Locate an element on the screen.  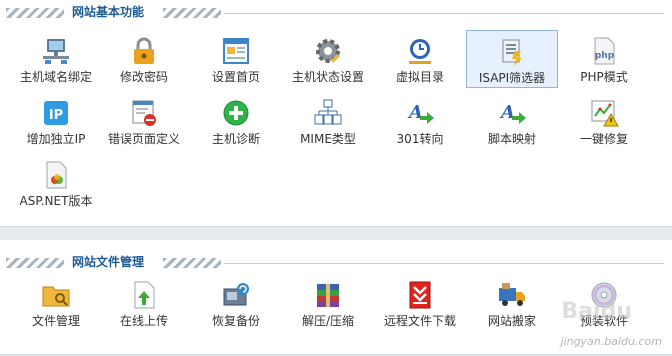
item-label: 文件管理 is located at coordinates (55, 321).